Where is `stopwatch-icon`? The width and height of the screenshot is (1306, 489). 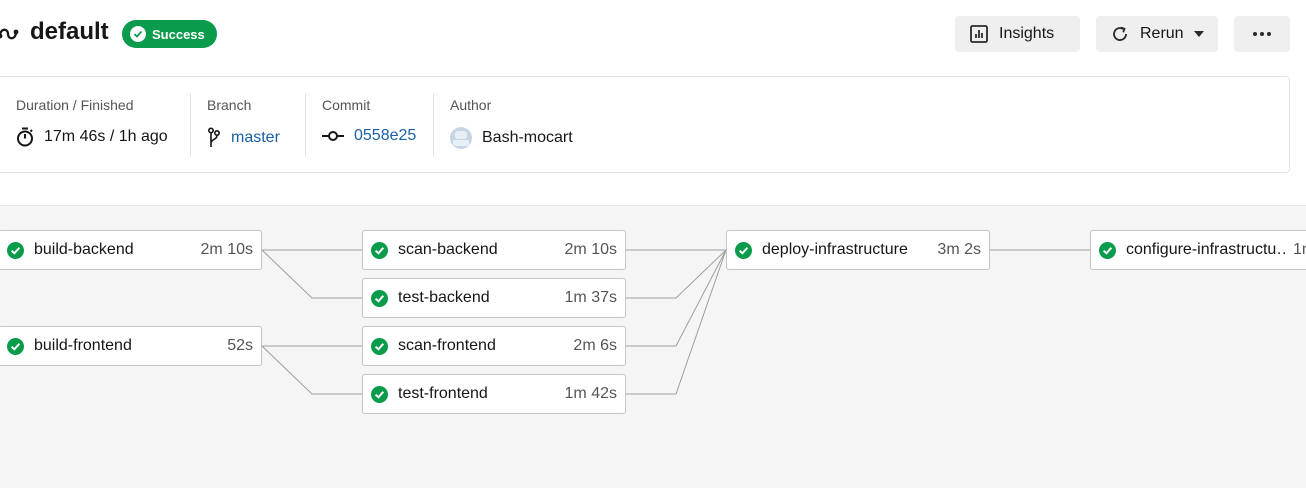
stopwatch-icon is located at coordinates (25, 137).